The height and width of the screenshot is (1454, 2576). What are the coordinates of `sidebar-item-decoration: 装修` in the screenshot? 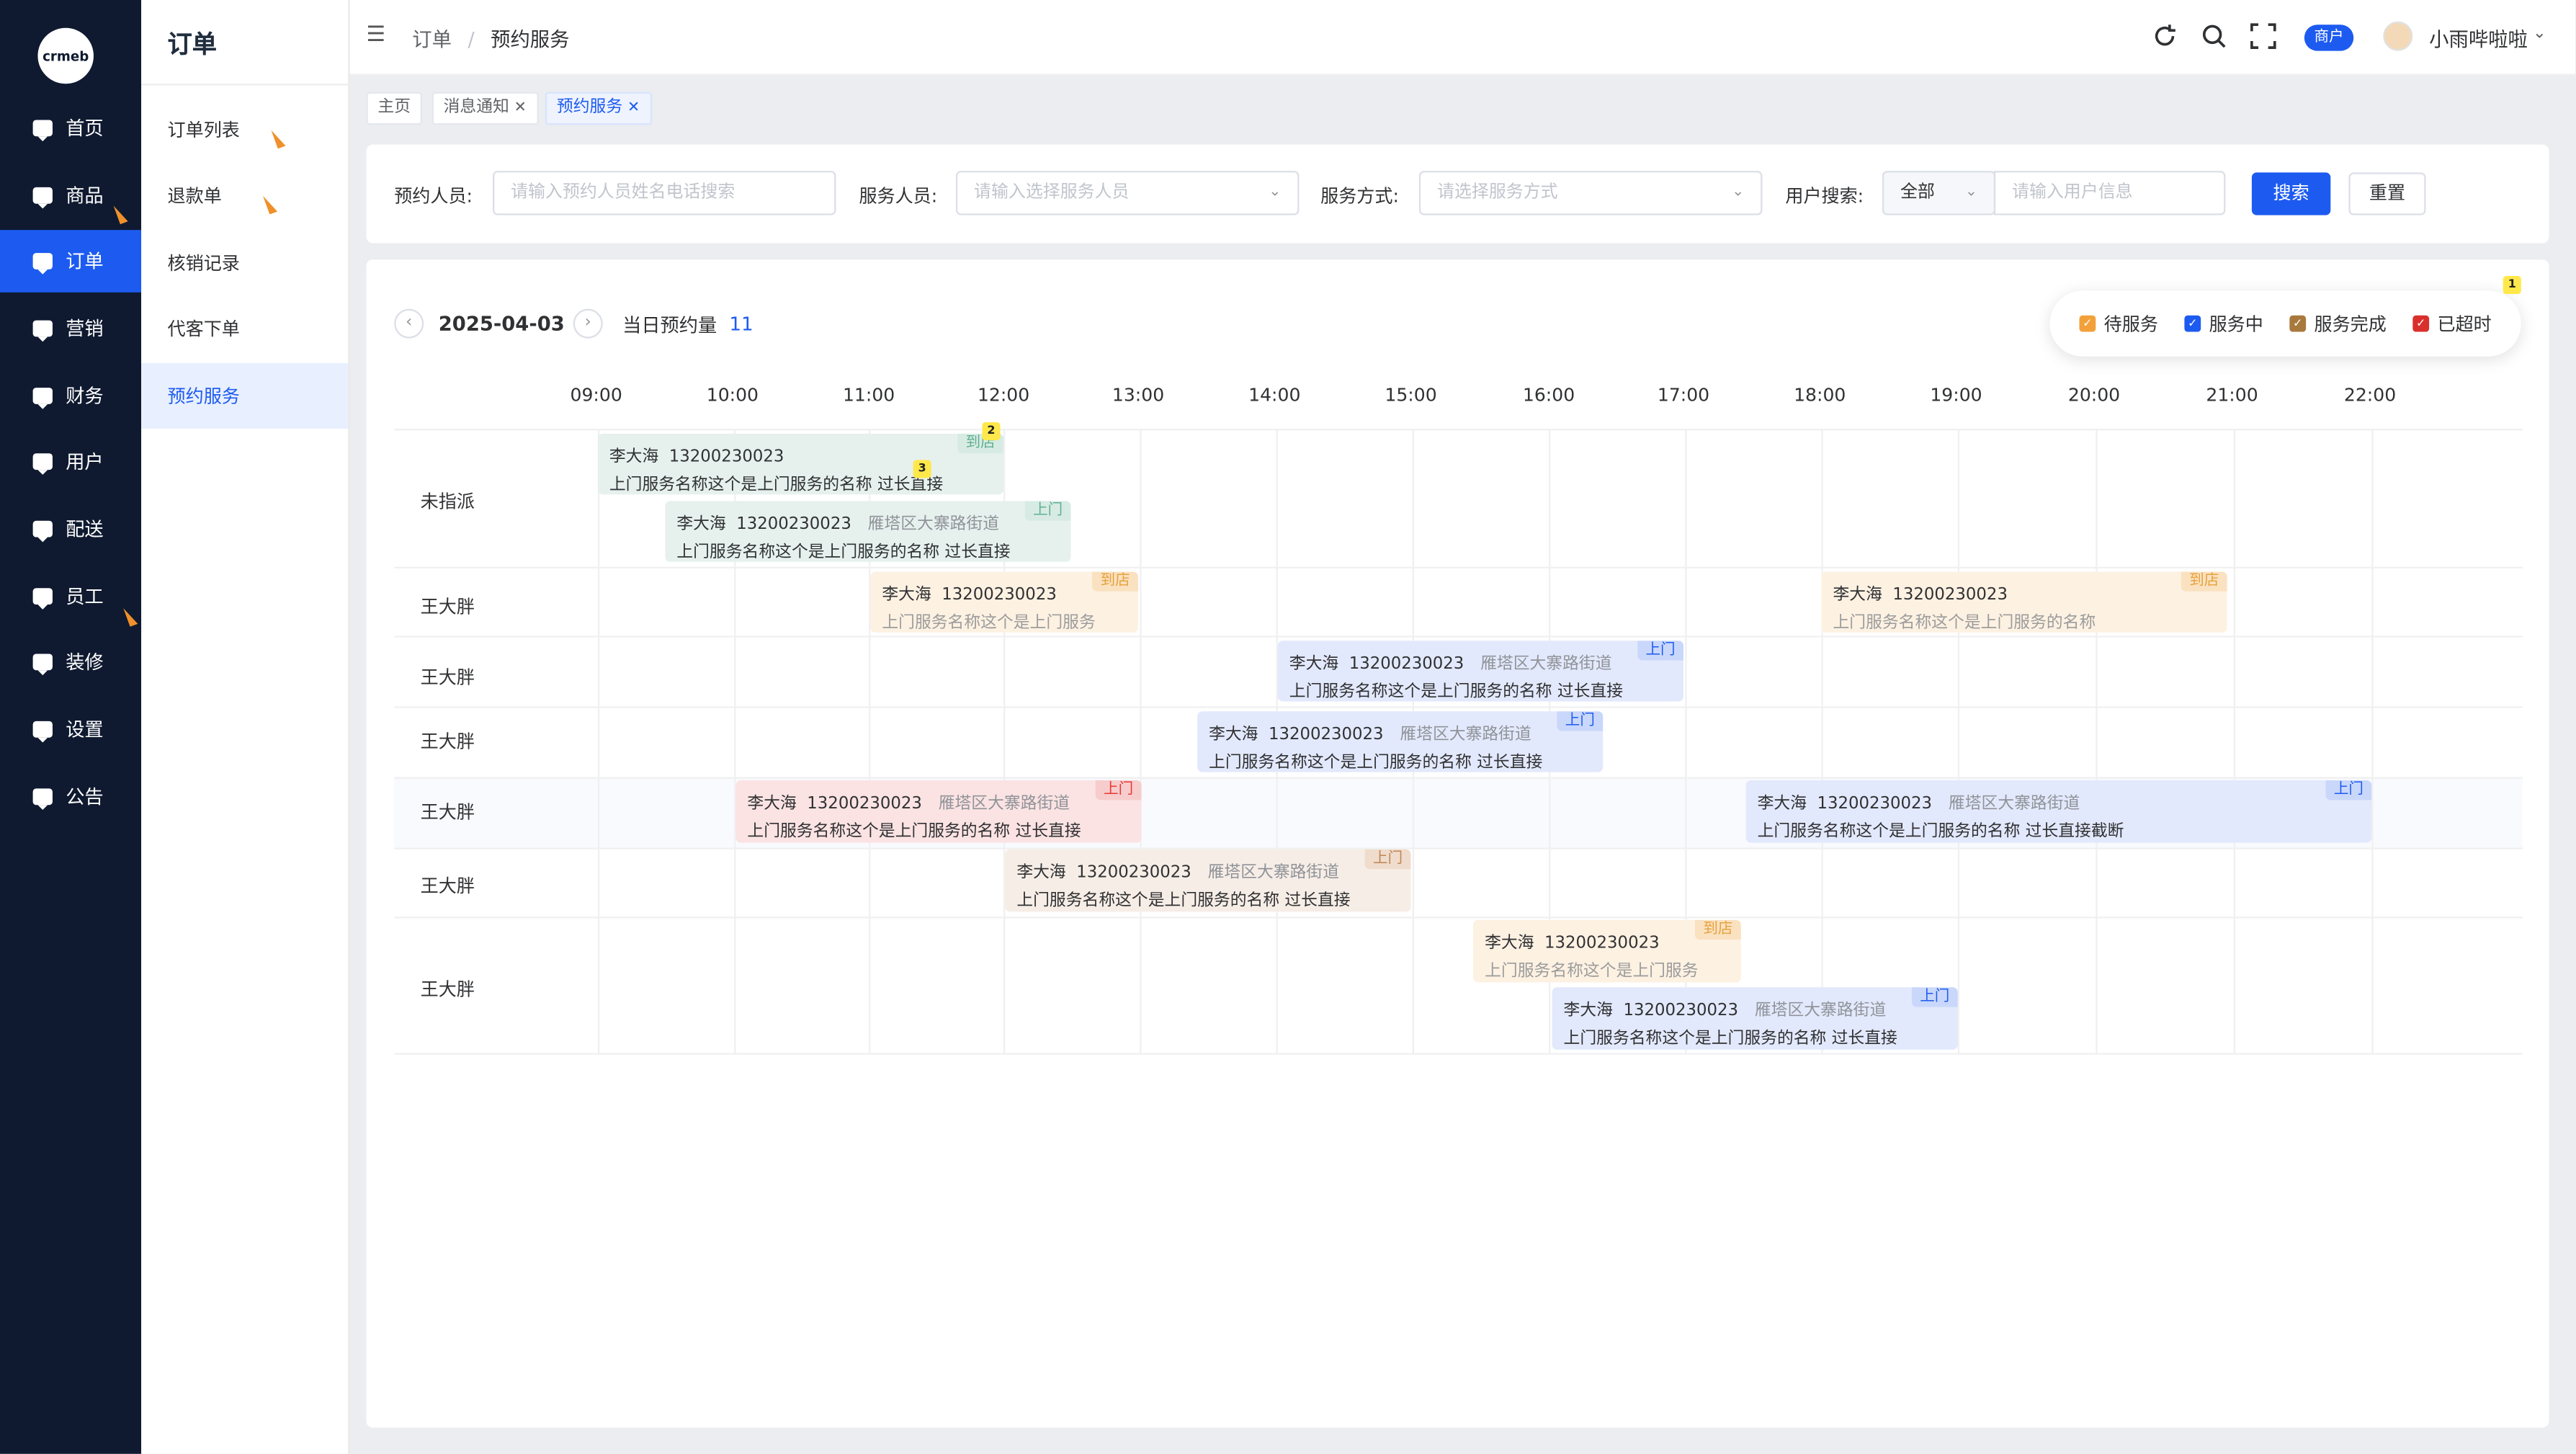 It's located at (70, 662).